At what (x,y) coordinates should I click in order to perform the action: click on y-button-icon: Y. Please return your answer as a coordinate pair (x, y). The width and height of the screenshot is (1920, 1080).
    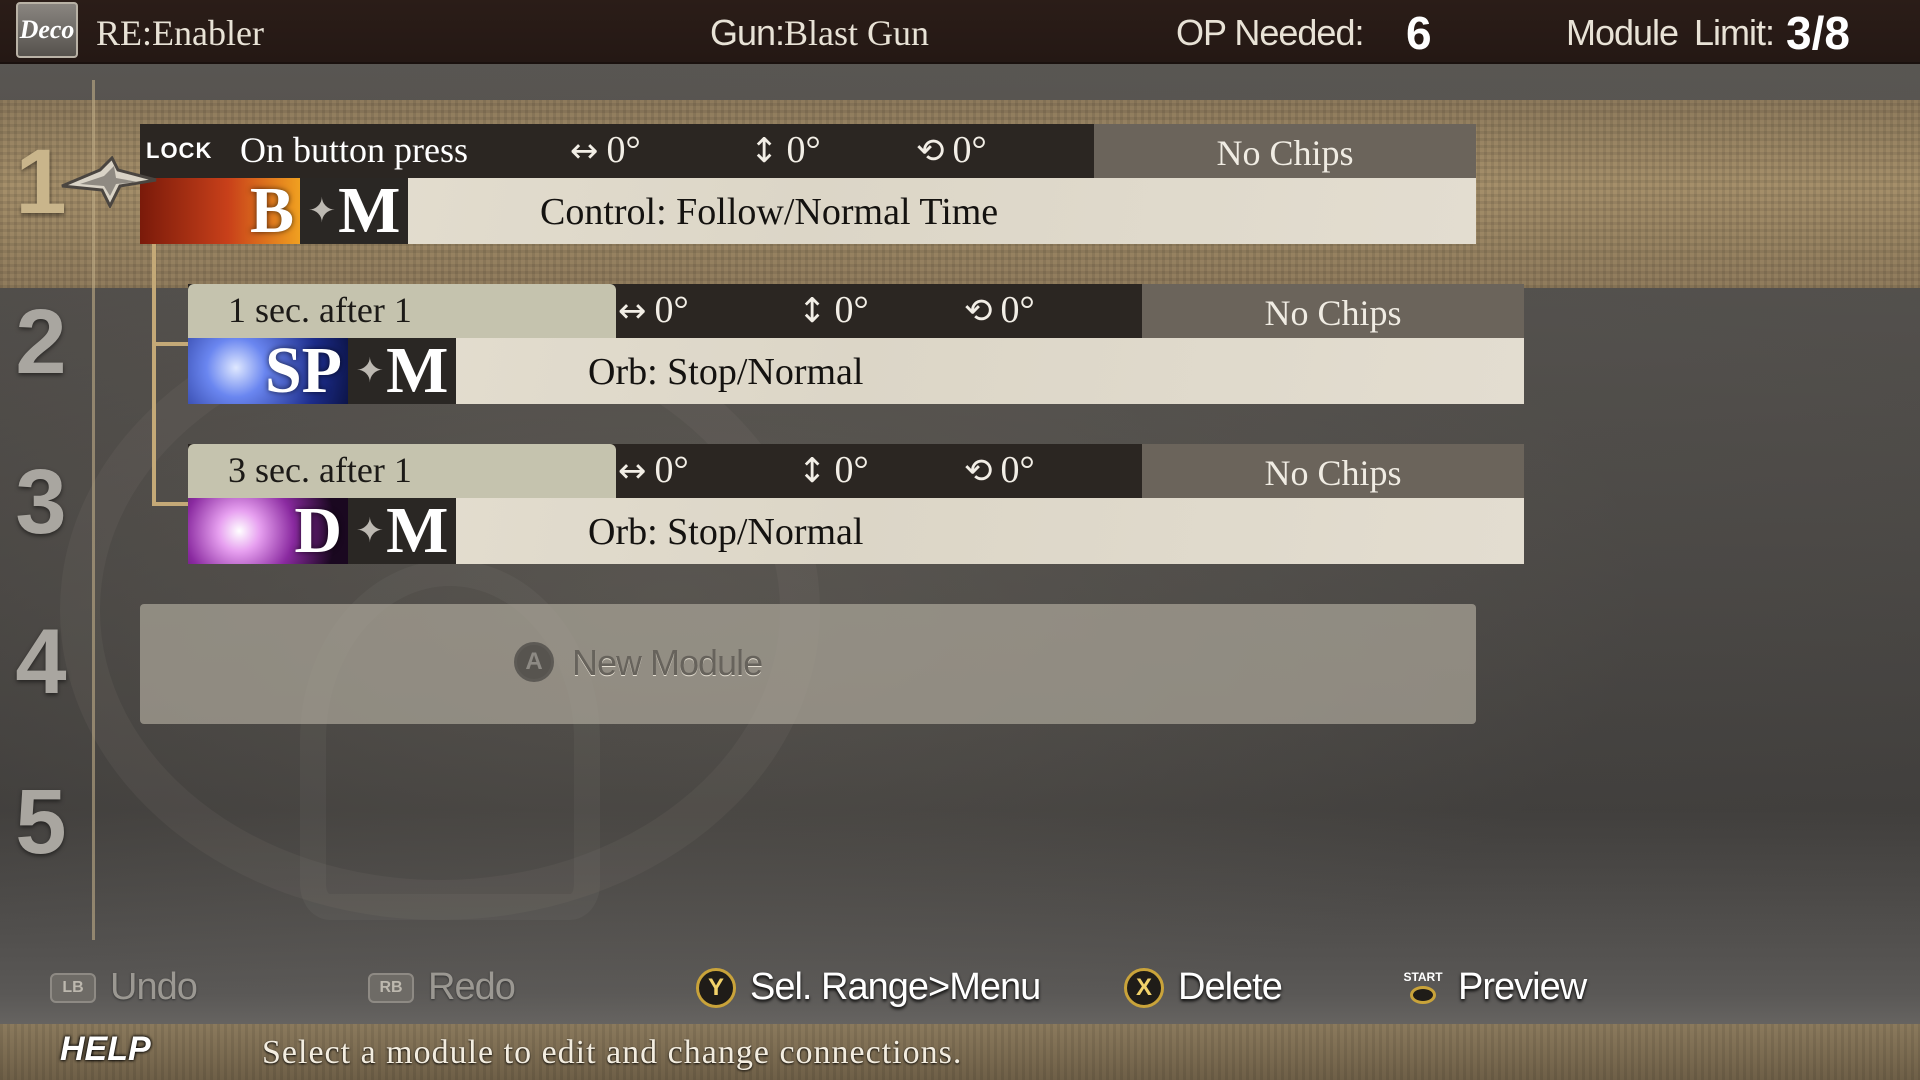
    Looking at the image, I should click on (716, 987).